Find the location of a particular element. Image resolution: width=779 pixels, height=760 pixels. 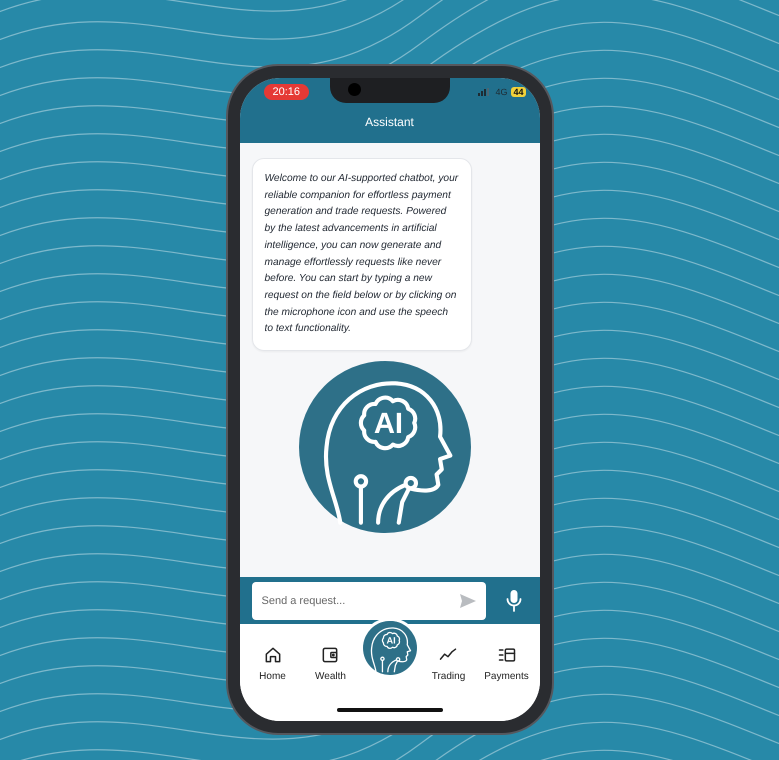

camera-lens is located at coordinates (354, 89).